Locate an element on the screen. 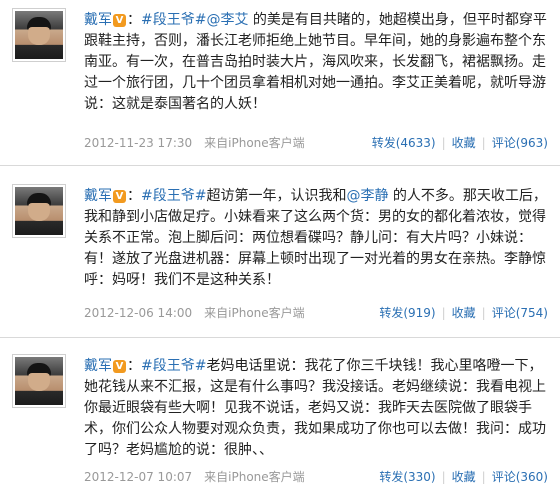 This screenshot has height=498, width=560. comment-button: 评论(963) is located at coordinates (520, 143).